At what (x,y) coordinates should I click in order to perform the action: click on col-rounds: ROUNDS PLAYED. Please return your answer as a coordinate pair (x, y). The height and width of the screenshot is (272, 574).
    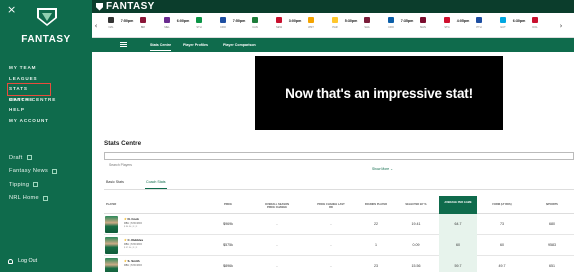
    Looking at the image, I should click on (376, 204).